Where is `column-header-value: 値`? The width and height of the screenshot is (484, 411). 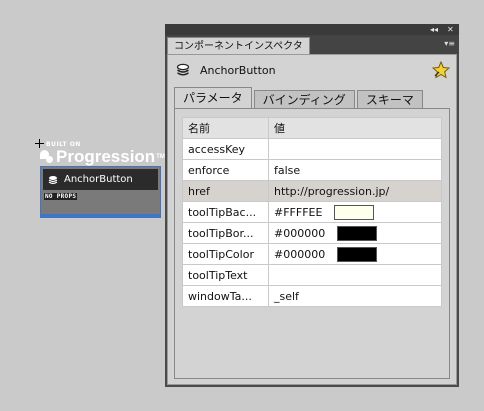 column-header-value: 値 is located at coordinates (355, 128).